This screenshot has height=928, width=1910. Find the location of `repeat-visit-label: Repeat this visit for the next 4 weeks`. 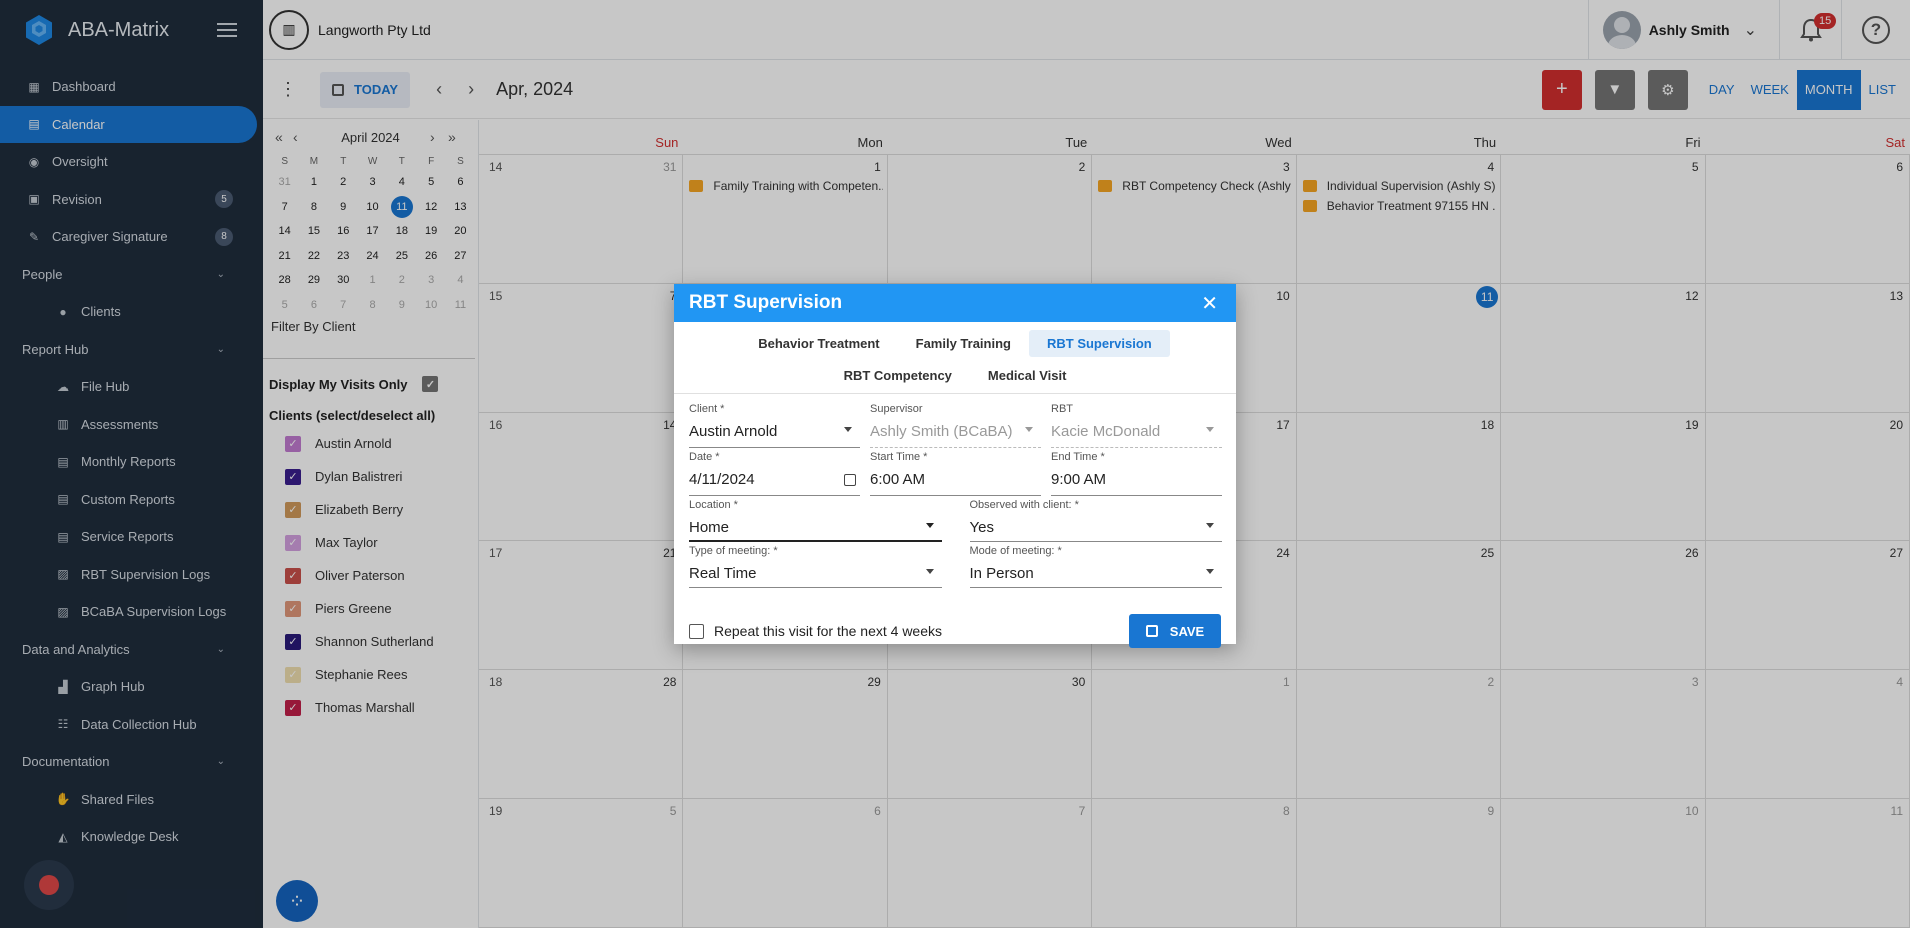

repeat-visit-label: Repeat this visit for the next 4 weeks is located at coordinates (828, 631).